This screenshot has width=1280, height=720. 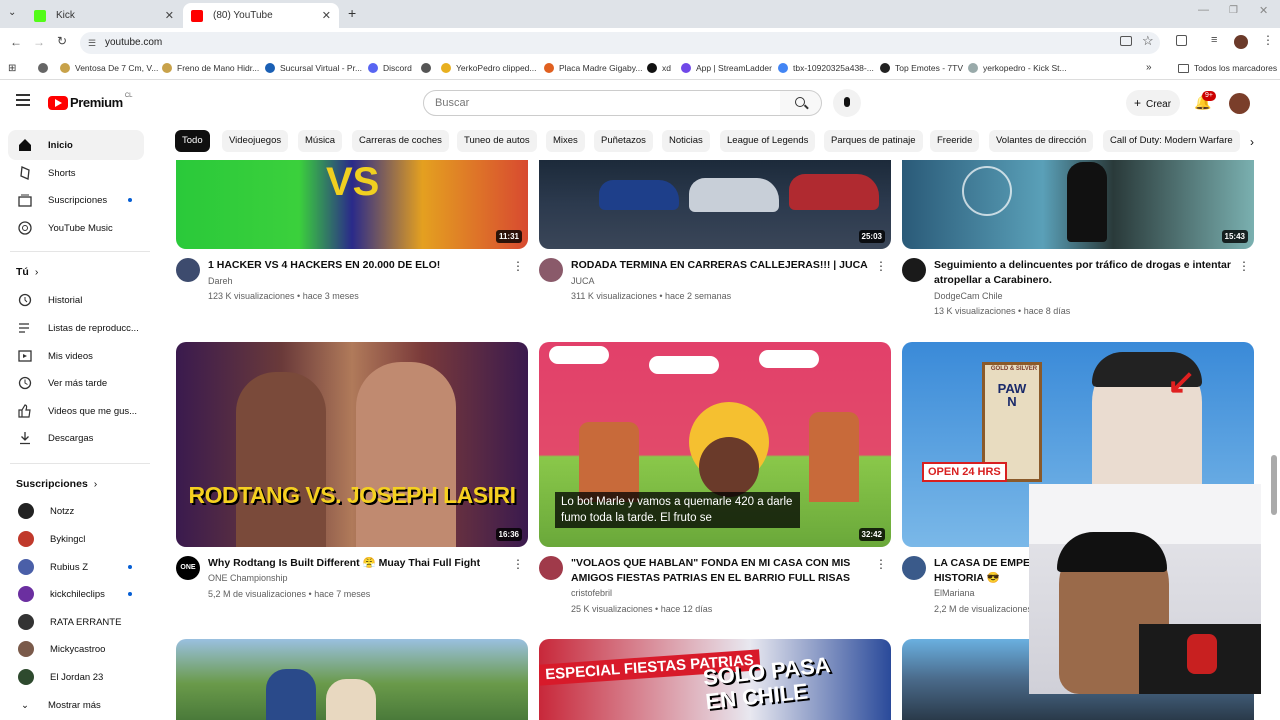 I want to click on chip: Noticias, so click(x=686, y=141).